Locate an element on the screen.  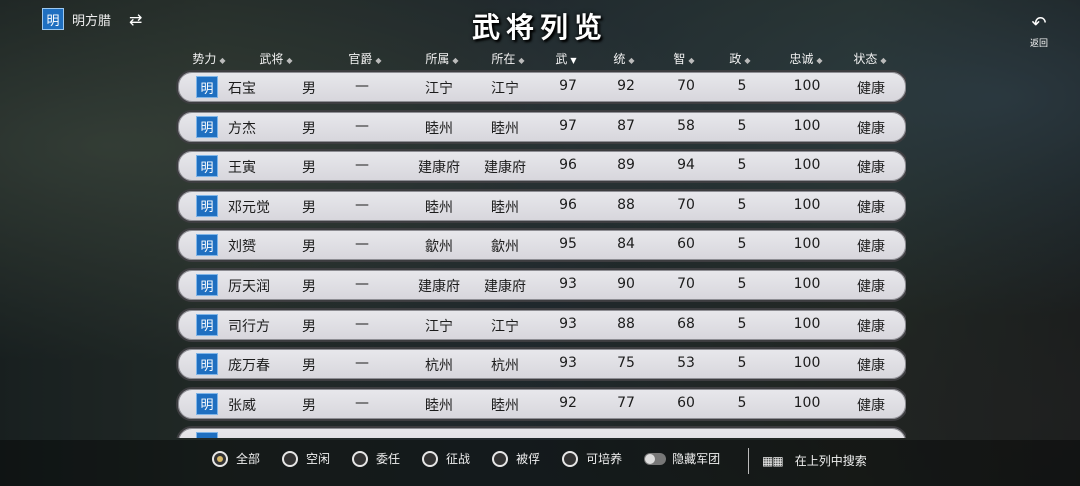
column-header-label: 武 is located at coordinates (561, 59).